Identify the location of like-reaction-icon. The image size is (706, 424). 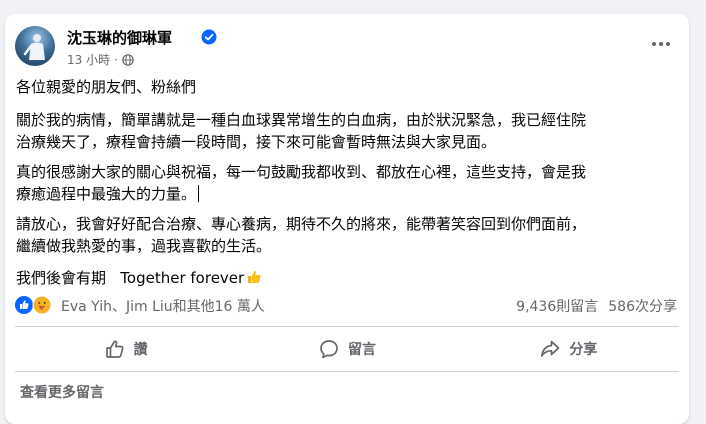
(24, 305).